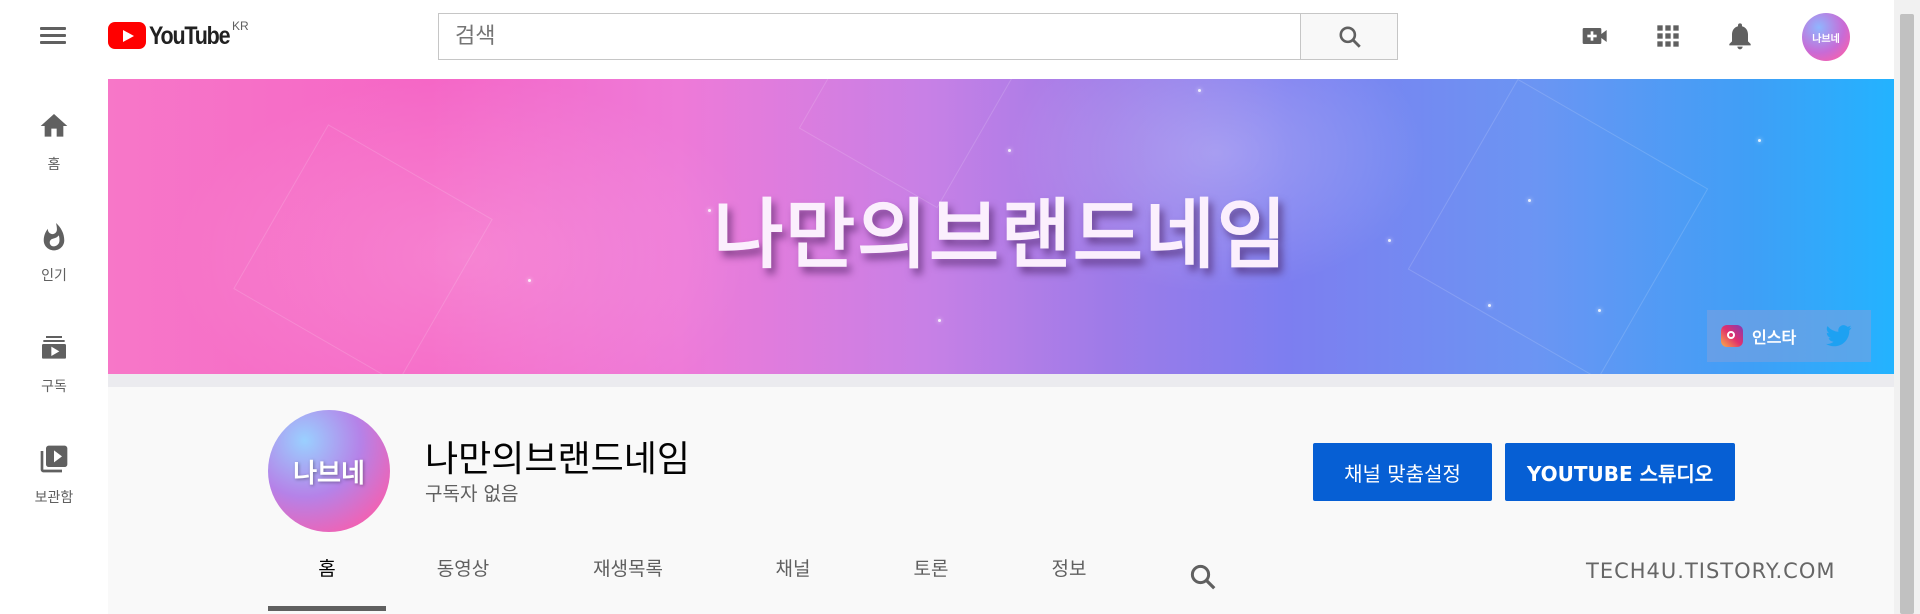  I want to click on guide-item-library: 보관함, so click(54, 489).